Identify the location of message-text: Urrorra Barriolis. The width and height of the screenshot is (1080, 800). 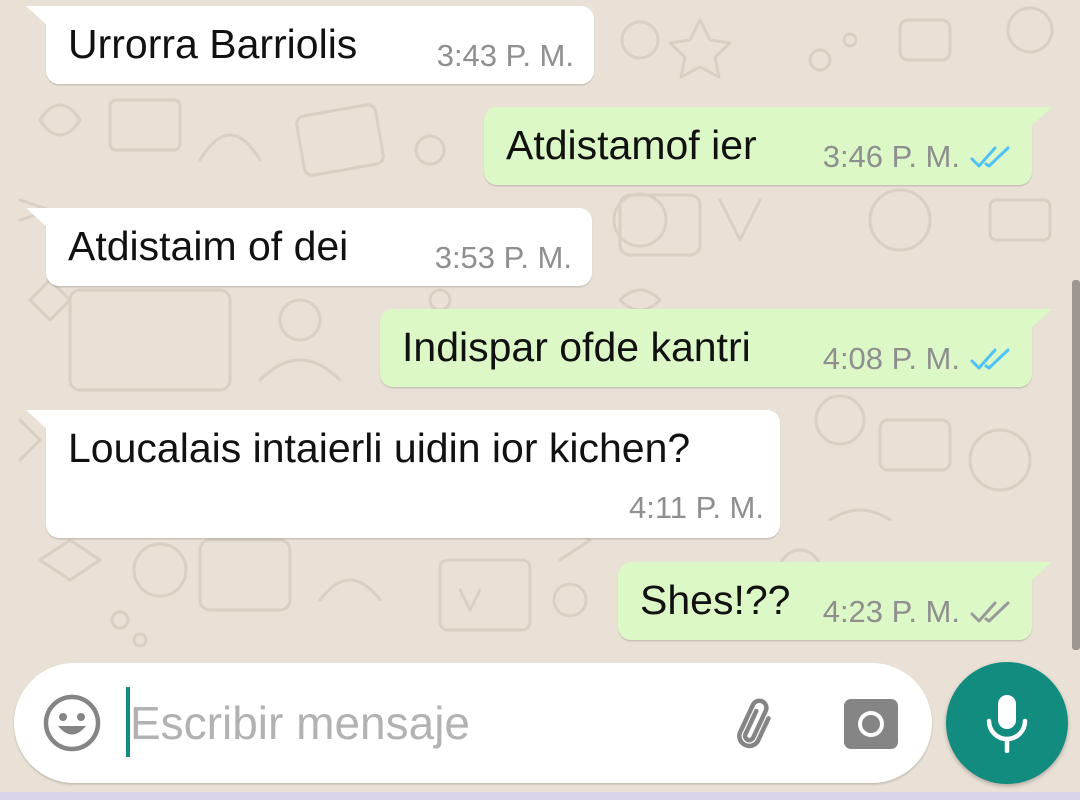
(213, 44).